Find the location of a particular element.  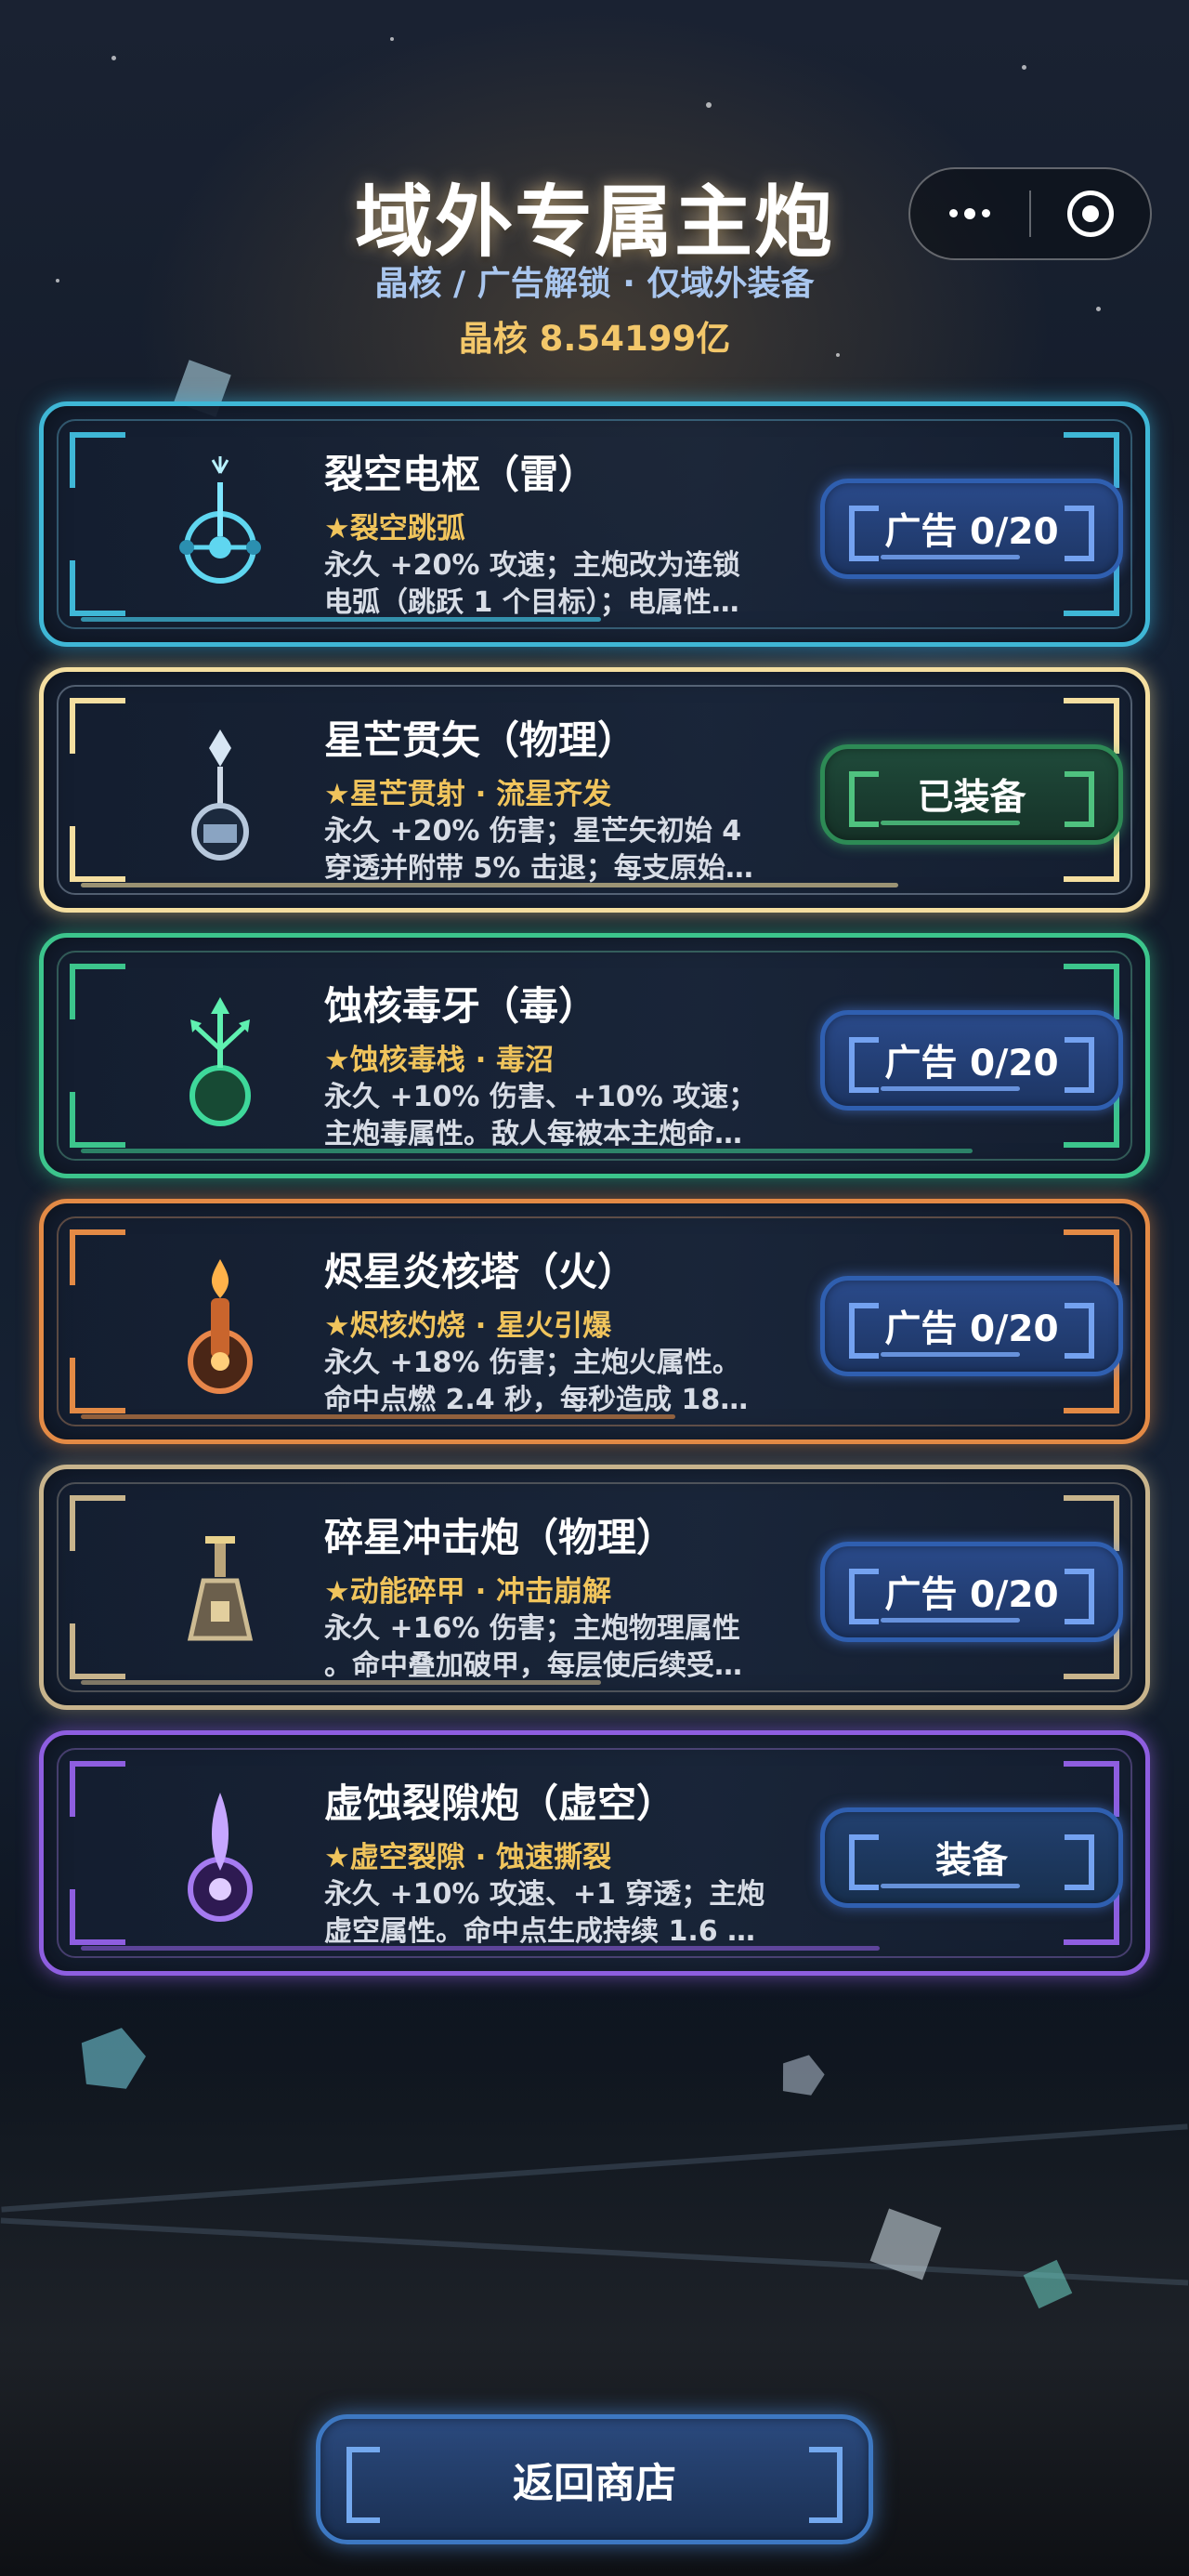

equip-button: 装备 is located at coordinates (971, 1857).